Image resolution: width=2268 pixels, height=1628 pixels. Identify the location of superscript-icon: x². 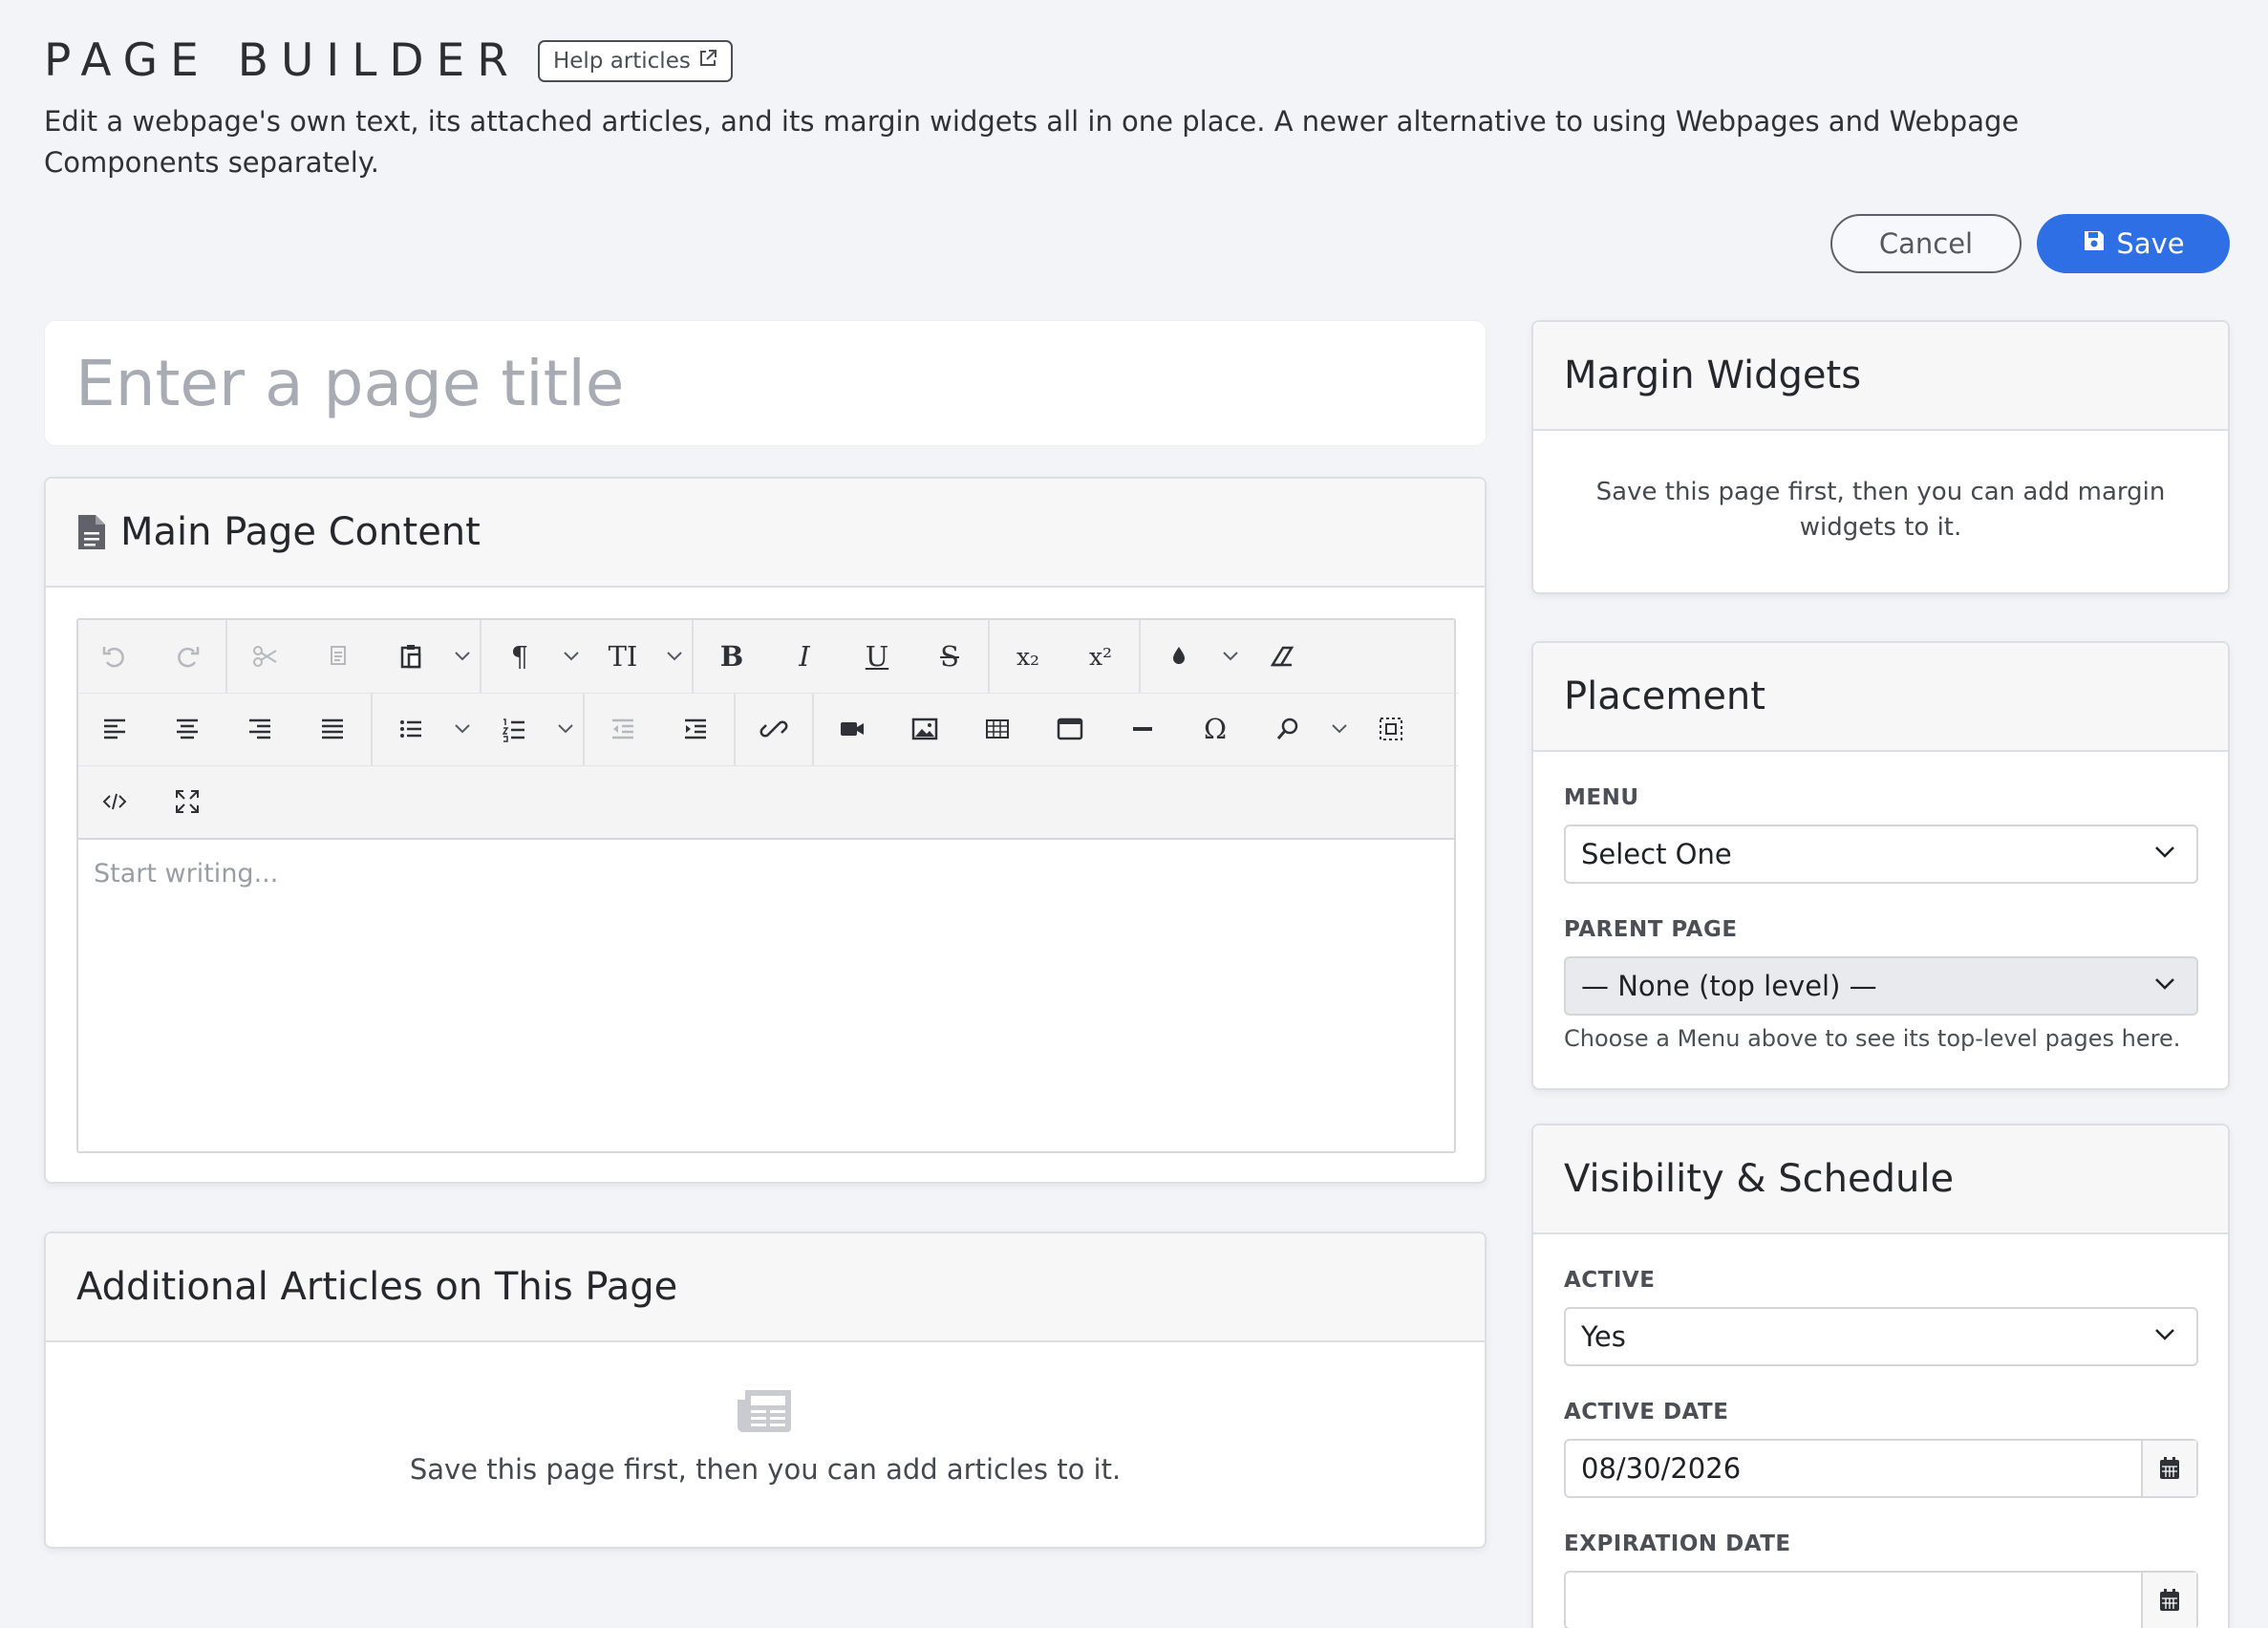
(1100, 657).